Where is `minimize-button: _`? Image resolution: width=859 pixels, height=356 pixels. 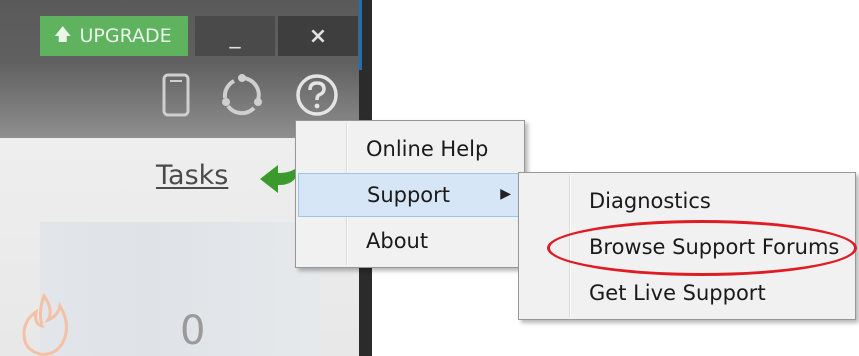
minimize-button: _ is located at coordinates (235, 36).